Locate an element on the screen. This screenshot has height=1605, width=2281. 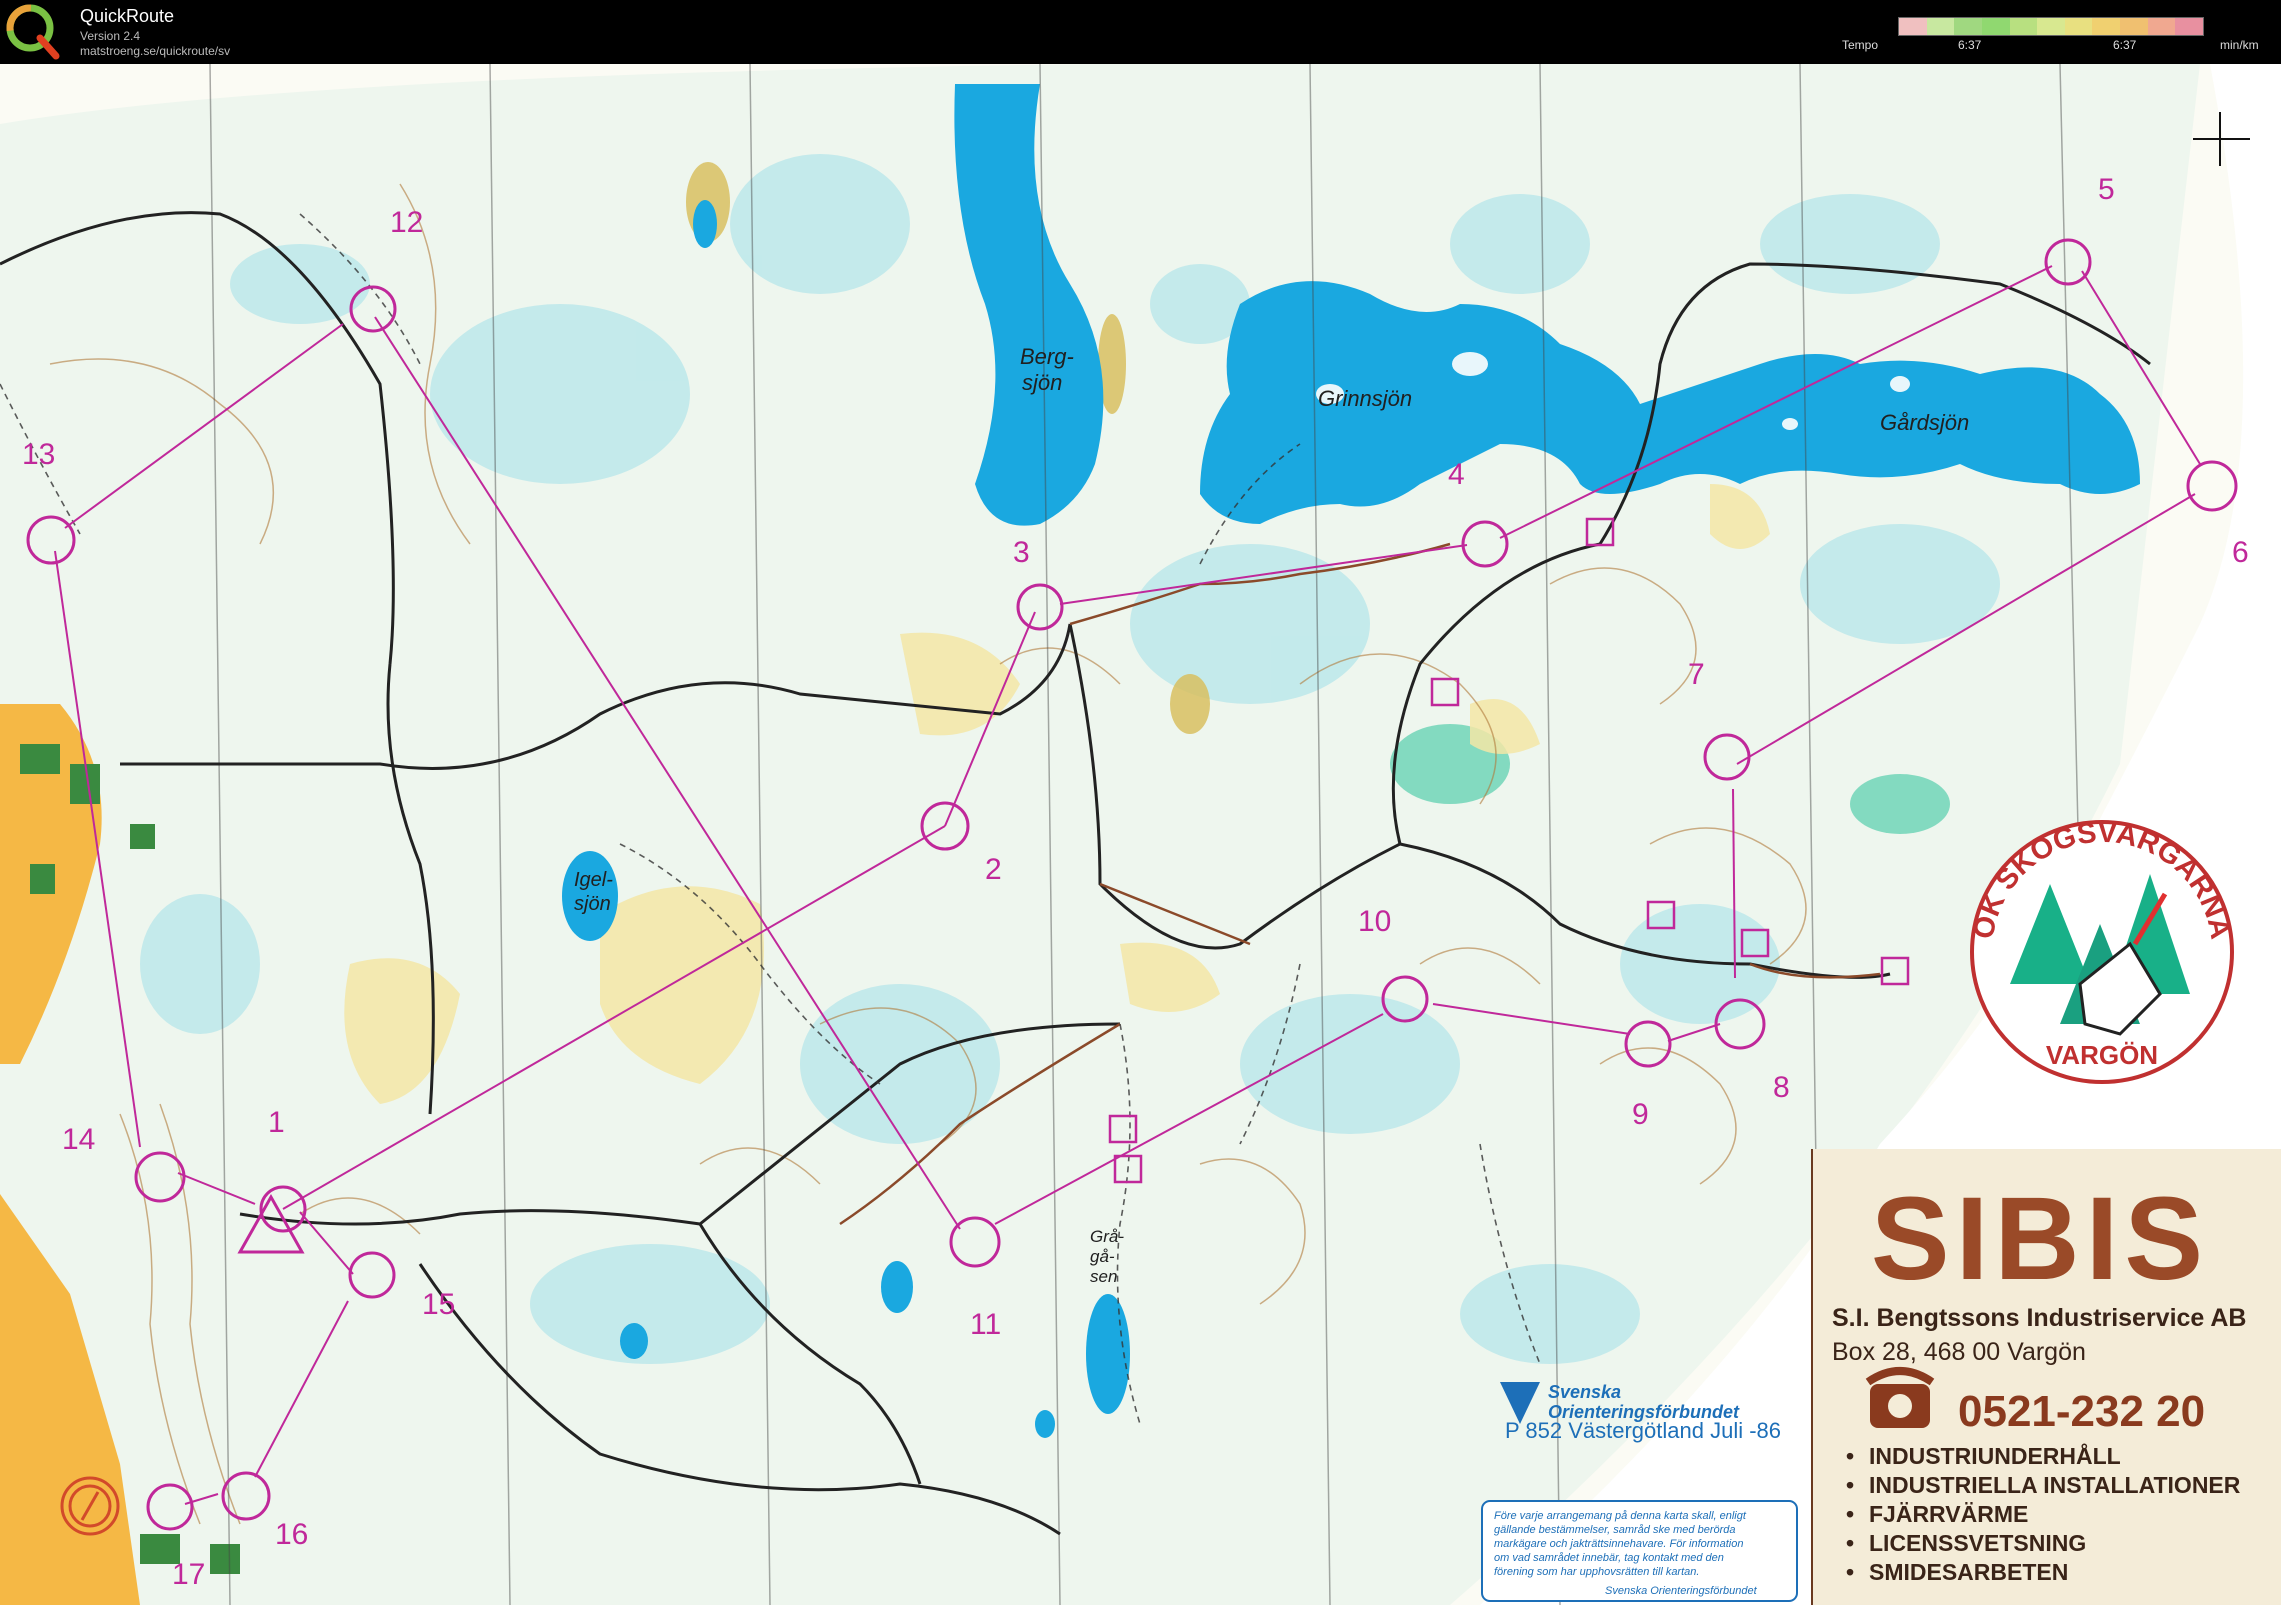
sponsor-service-2-label: INDUSTRIELLA INSTALLATIONER is located at coordinates (2055, 1485).